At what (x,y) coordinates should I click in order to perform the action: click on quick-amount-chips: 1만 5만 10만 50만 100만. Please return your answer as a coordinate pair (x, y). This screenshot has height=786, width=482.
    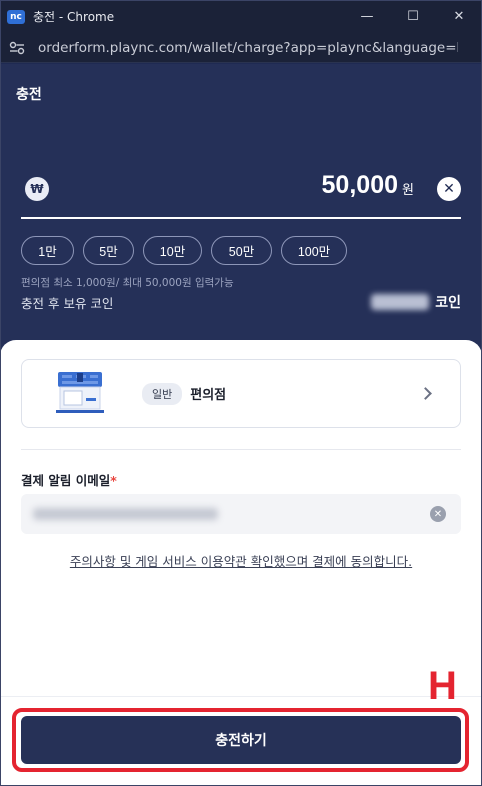
    Looking at the image, I should click on (184, 250).